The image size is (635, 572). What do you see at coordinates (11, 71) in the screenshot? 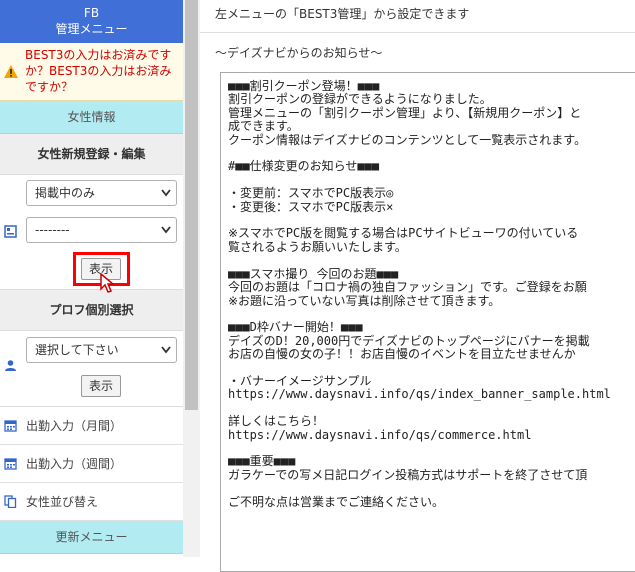
I see `warning-icon` at bounding box center [11, 71].